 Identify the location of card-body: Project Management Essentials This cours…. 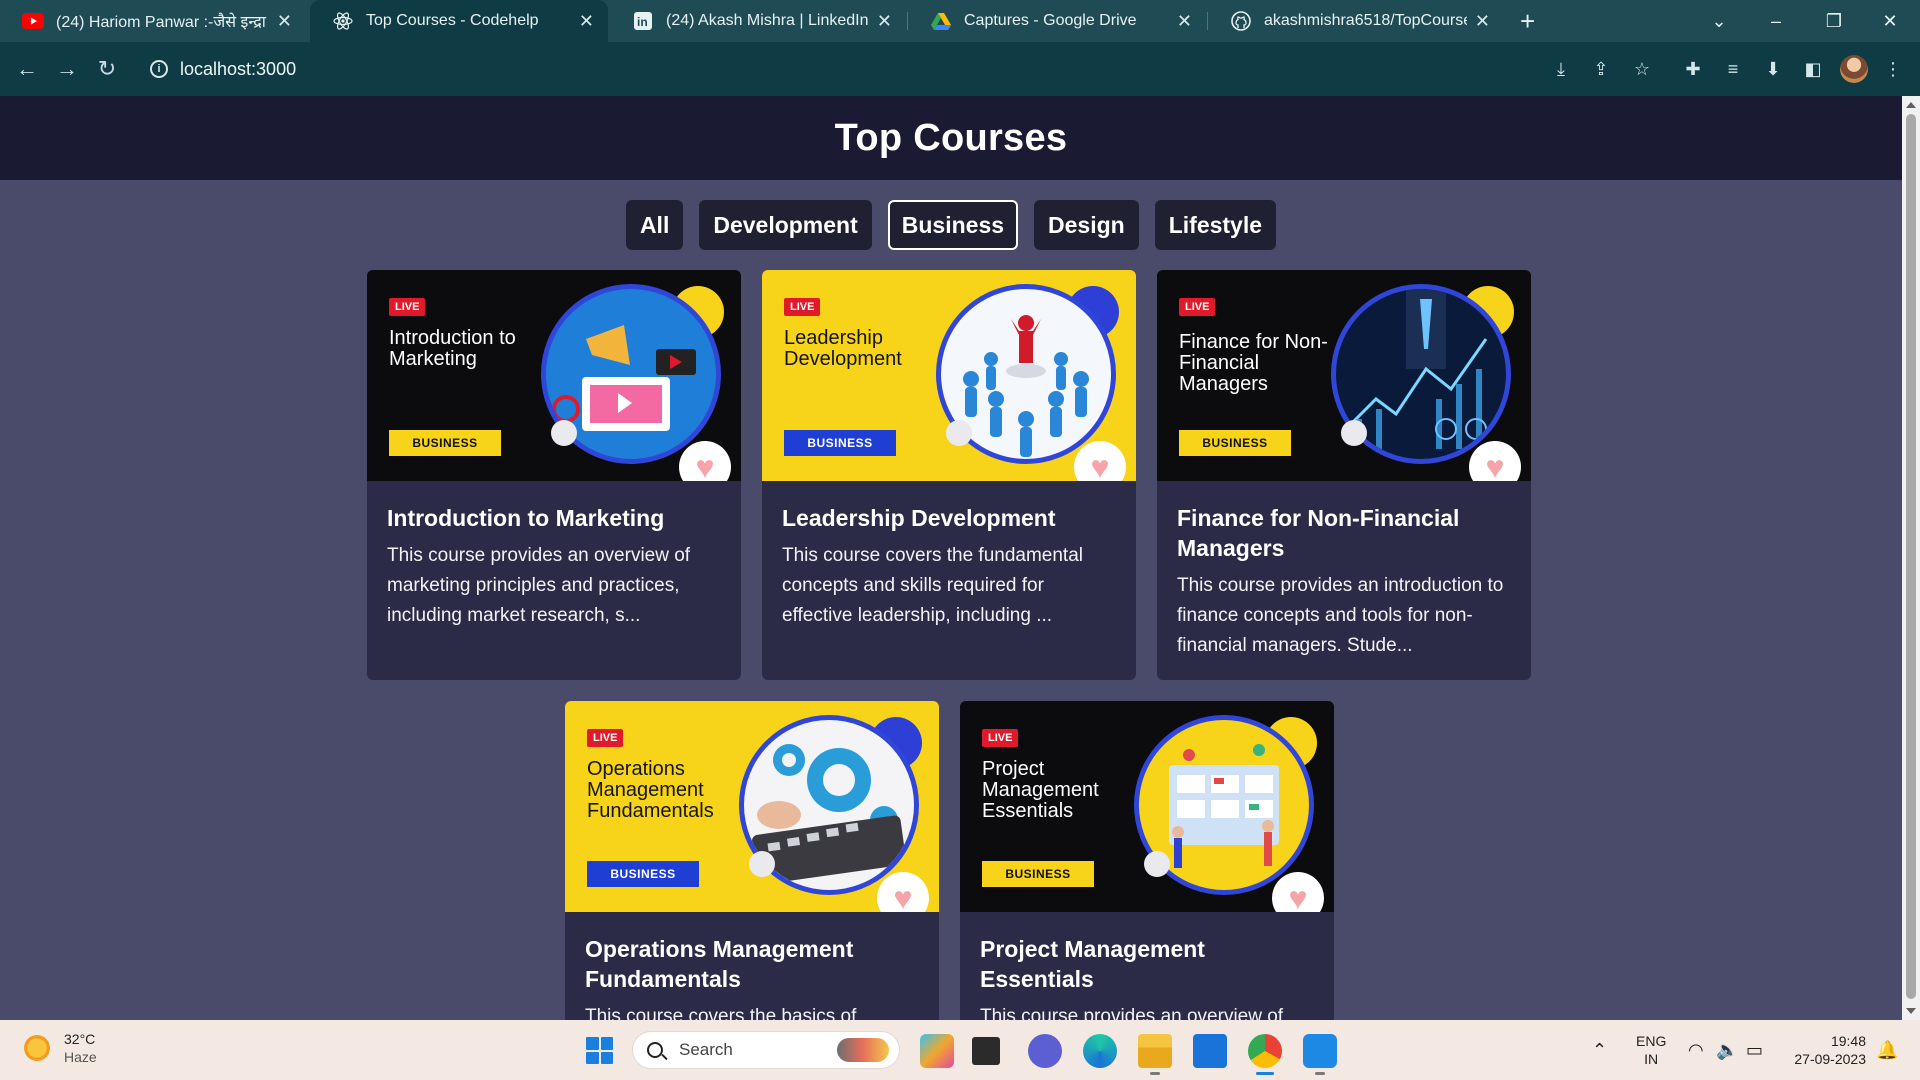
(1147, 966).